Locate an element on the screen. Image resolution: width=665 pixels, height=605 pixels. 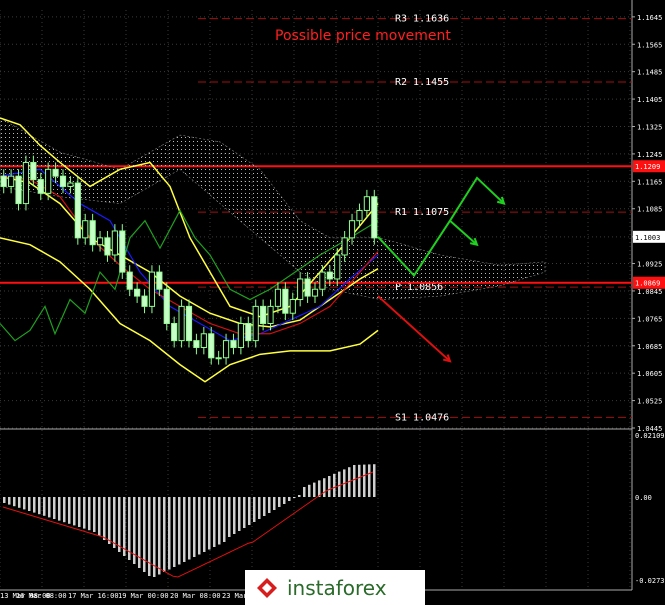
pivot-label-R2: R2 1.1455 is located at coordinates (422, 82).